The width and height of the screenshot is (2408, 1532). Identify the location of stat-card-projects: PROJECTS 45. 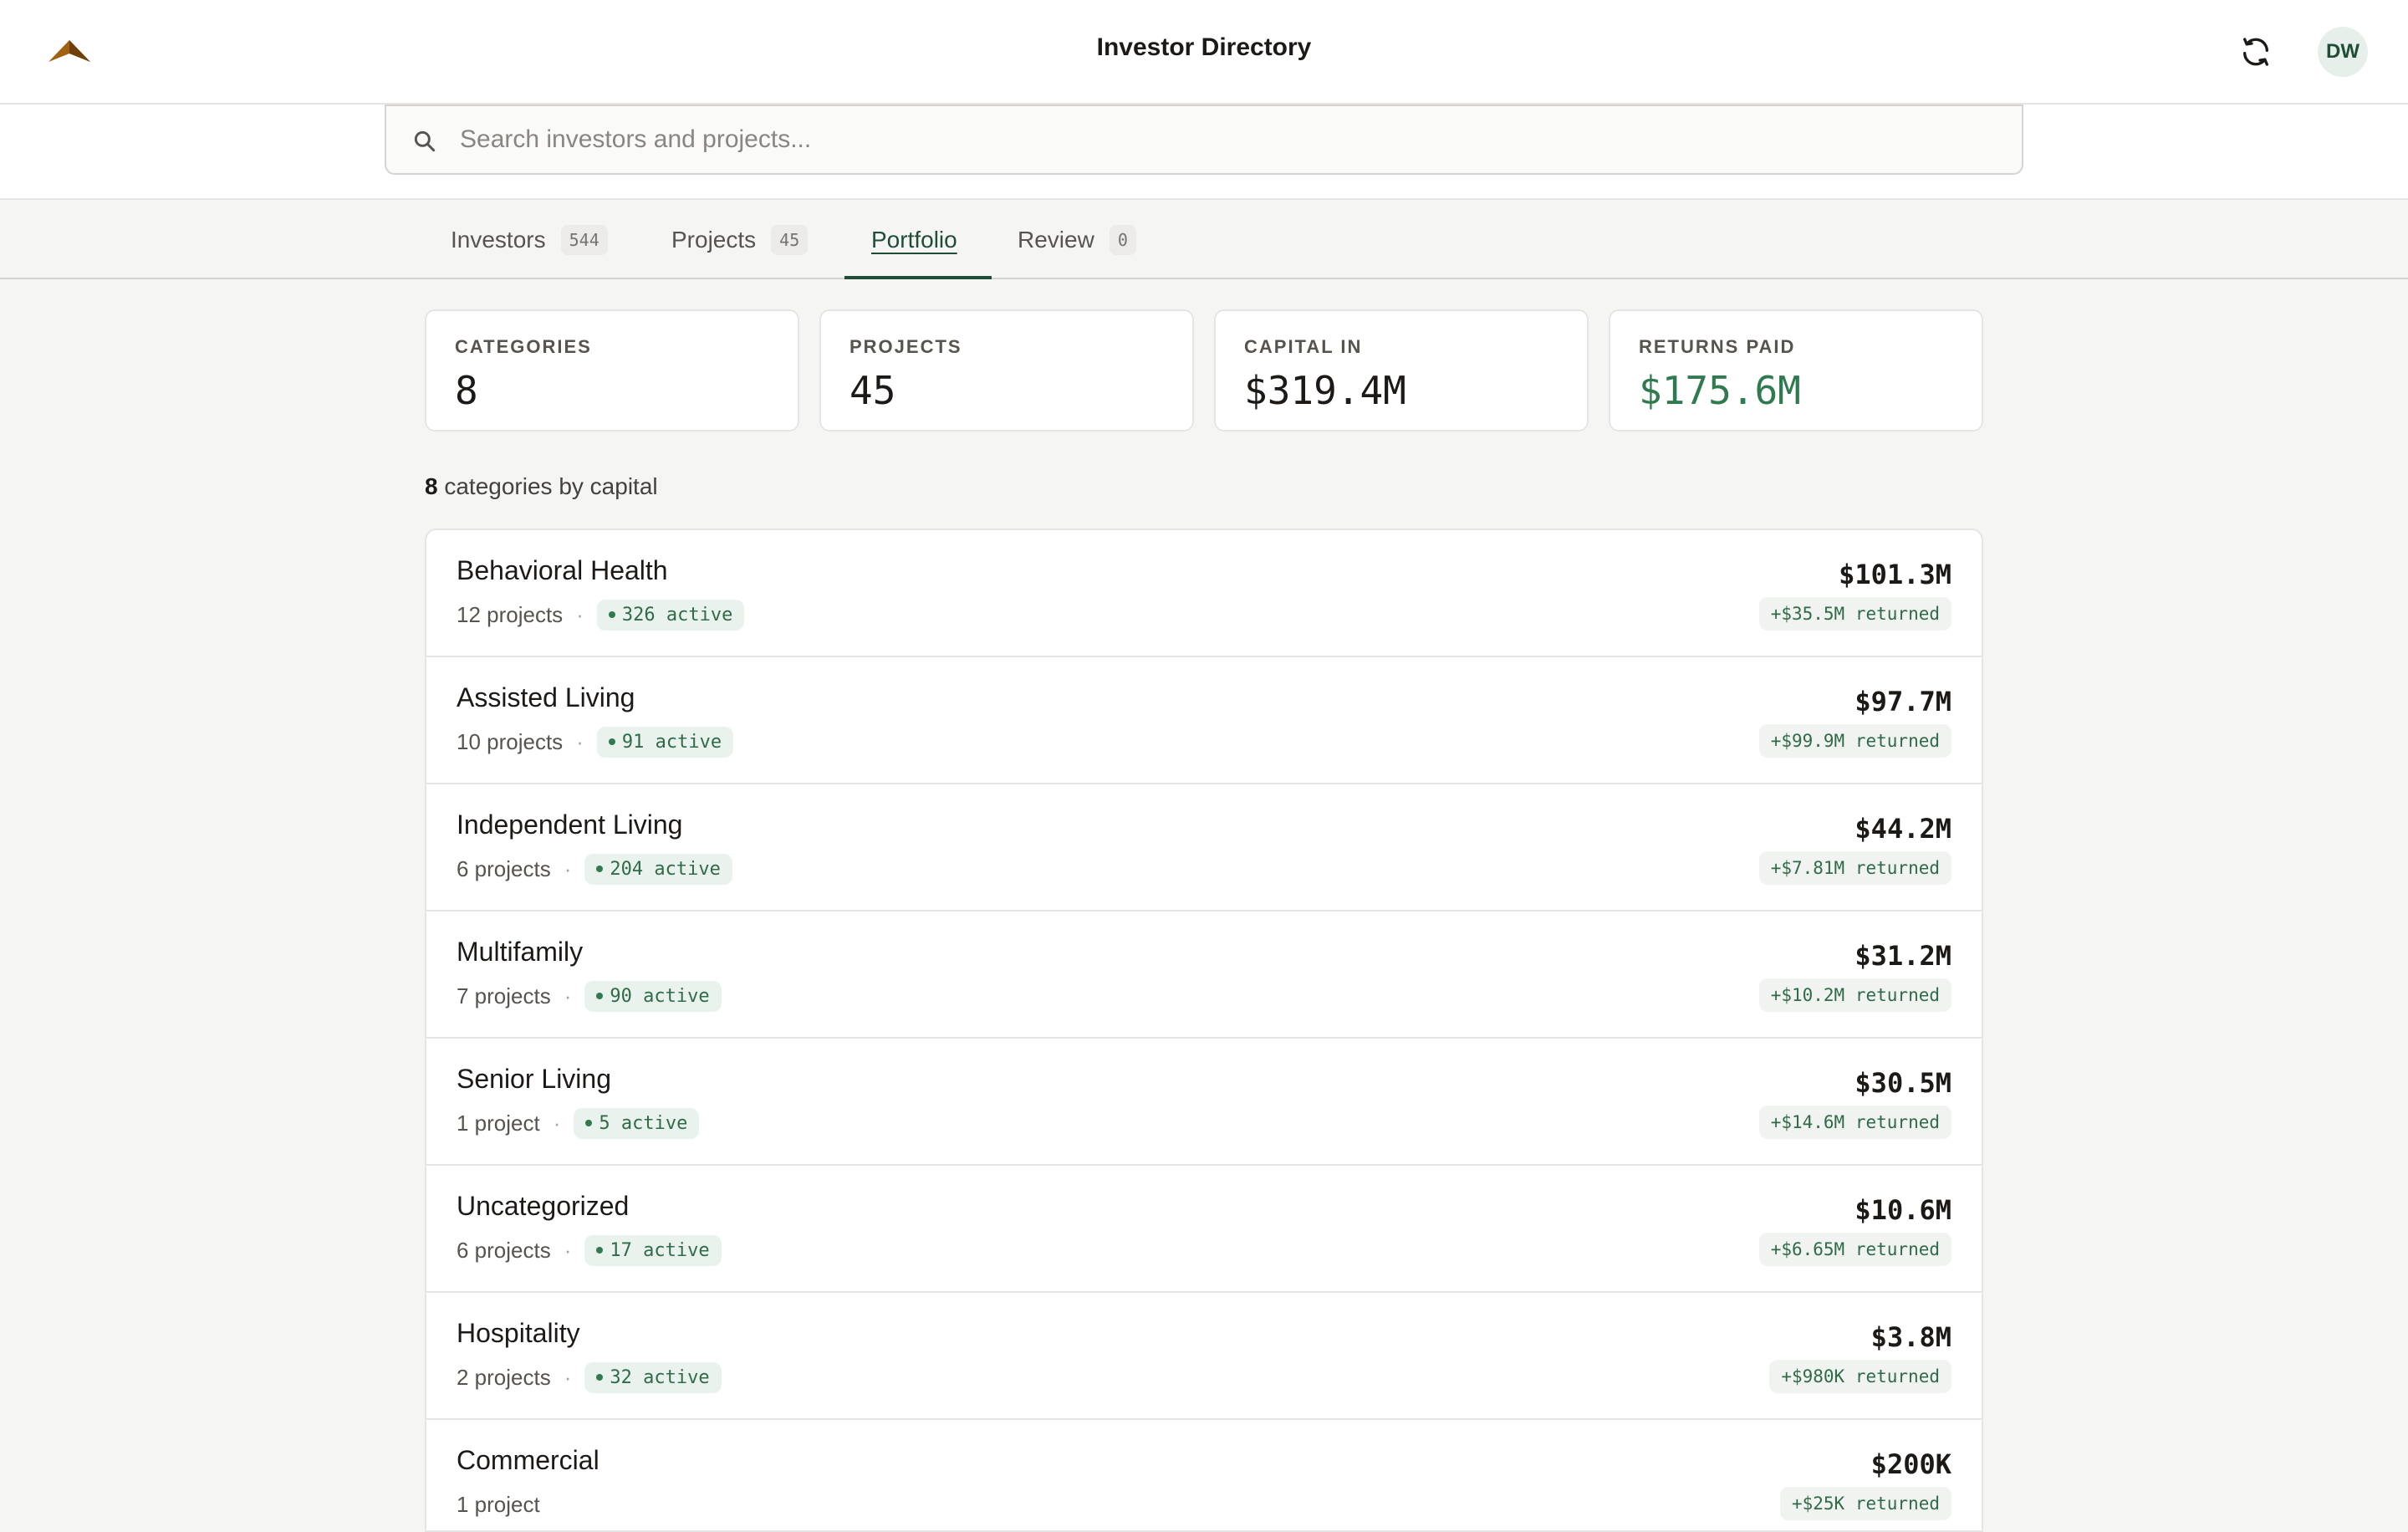
(1007, 370).